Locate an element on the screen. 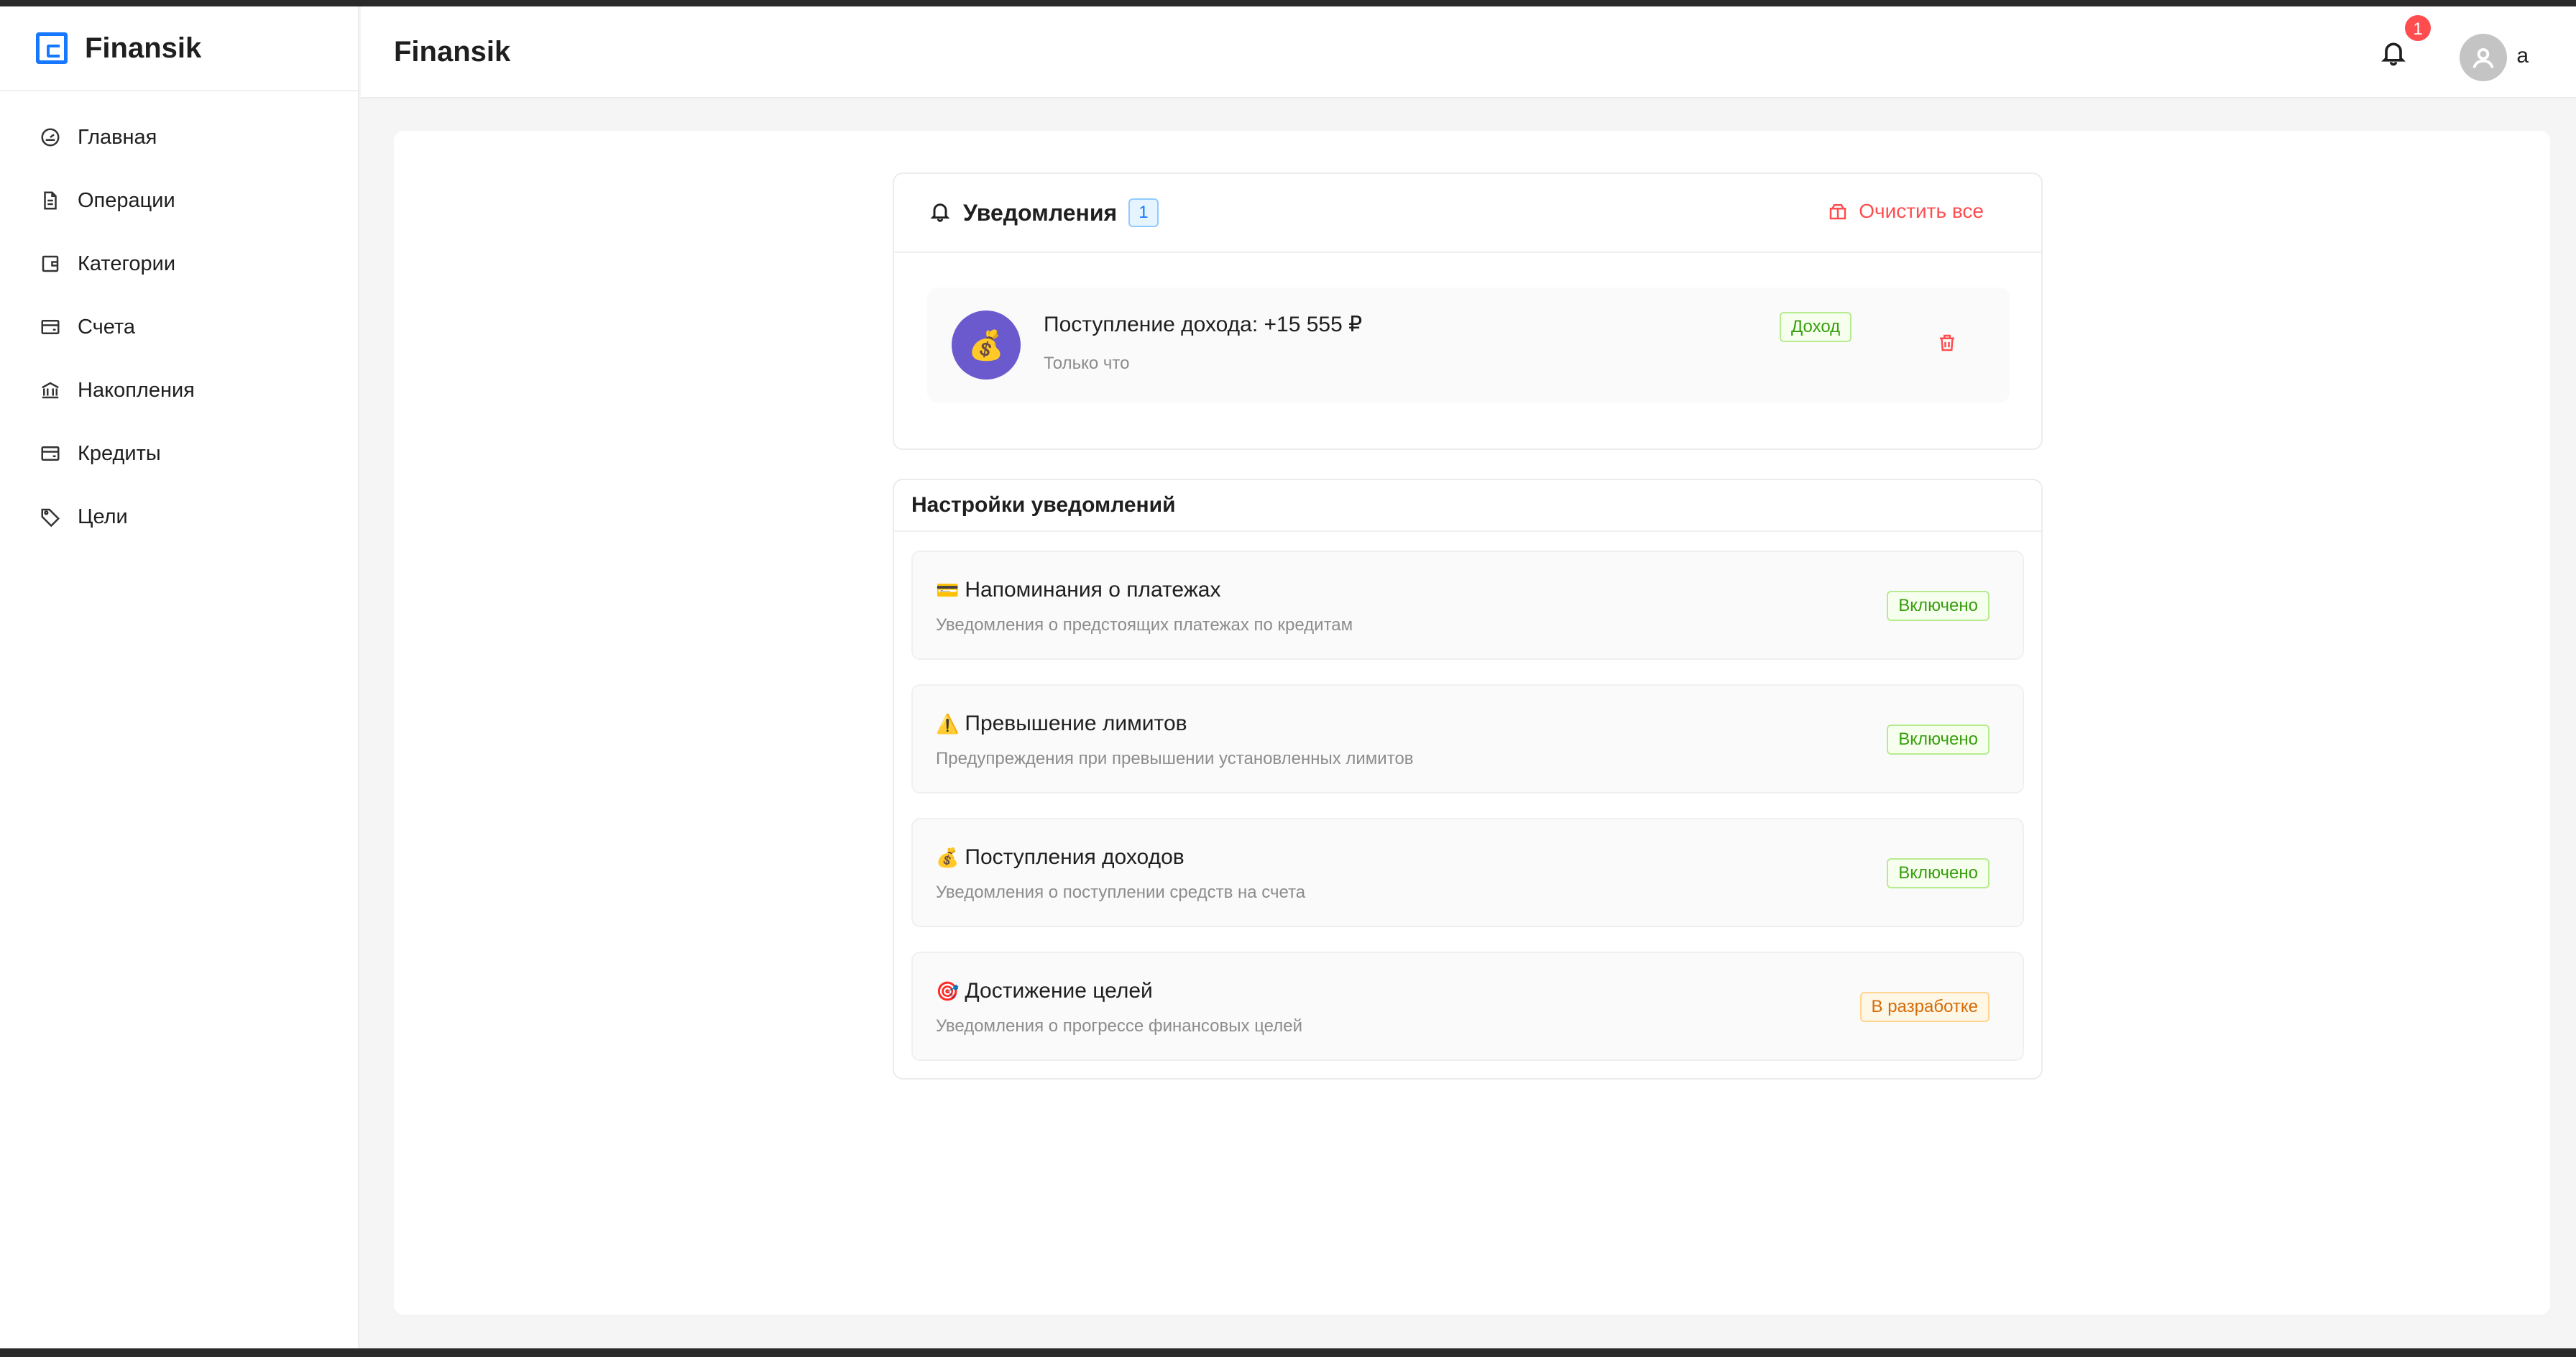 This screenshot has width=2576, height=1357. user-avatar is located at coordinates (2483, 57).